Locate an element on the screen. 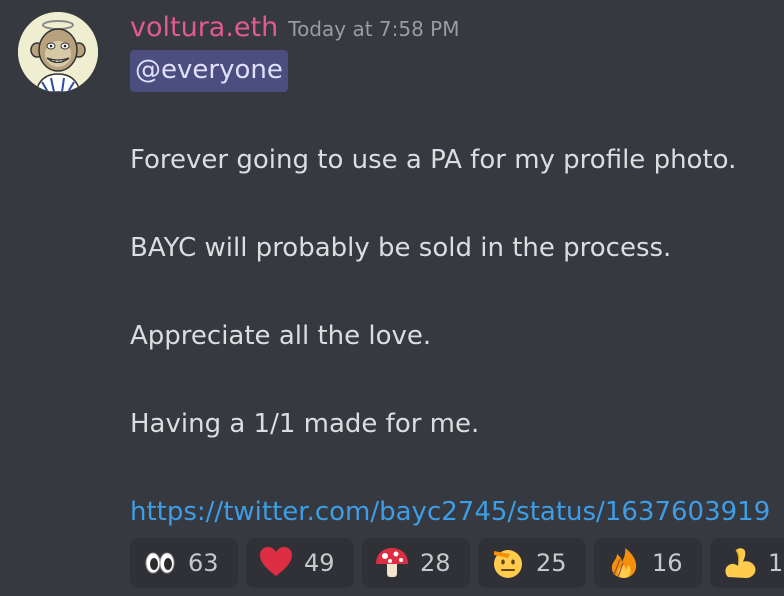  reaction-heart: 49 is located at coordinates (300, 563).